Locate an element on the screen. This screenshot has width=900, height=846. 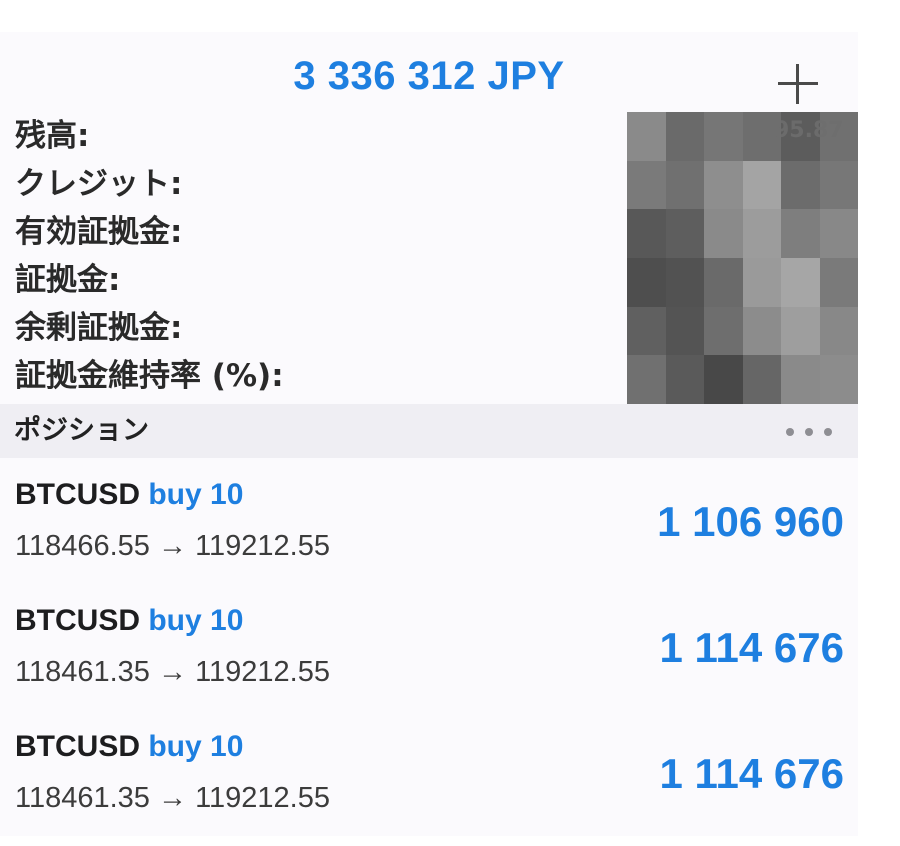
plus-icon is located at coordinates (798, 84).